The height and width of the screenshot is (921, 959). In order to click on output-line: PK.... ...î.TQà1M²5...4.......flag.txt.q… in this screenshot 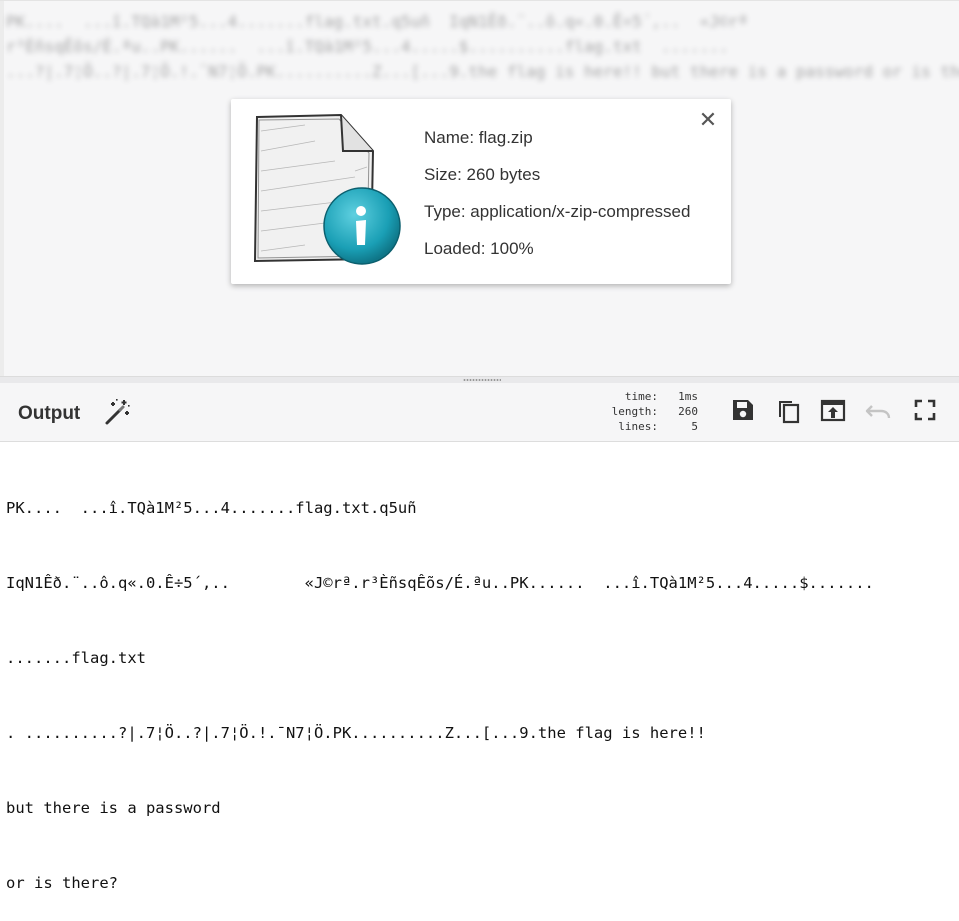, I will do `click(211, 508)`.